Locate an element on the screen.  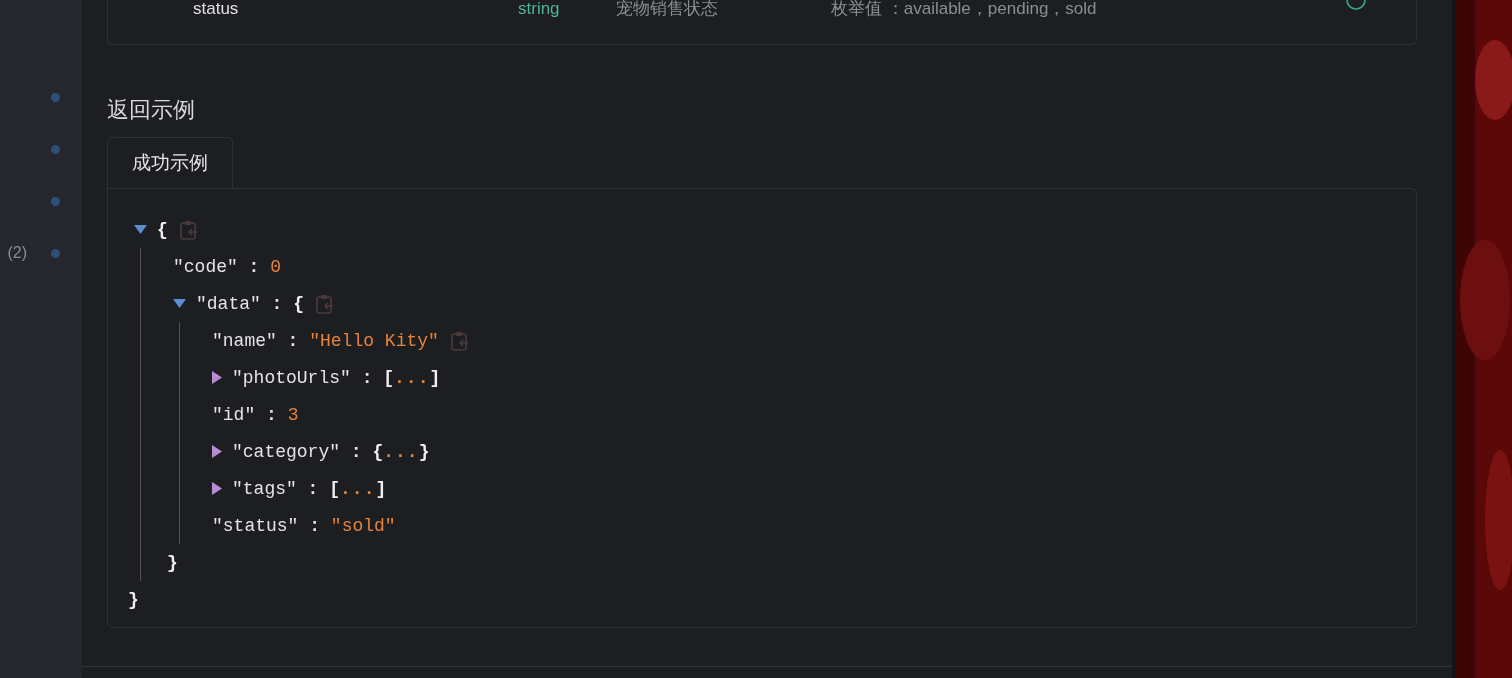
json-key: "id" is located at coordinates (234, 414).